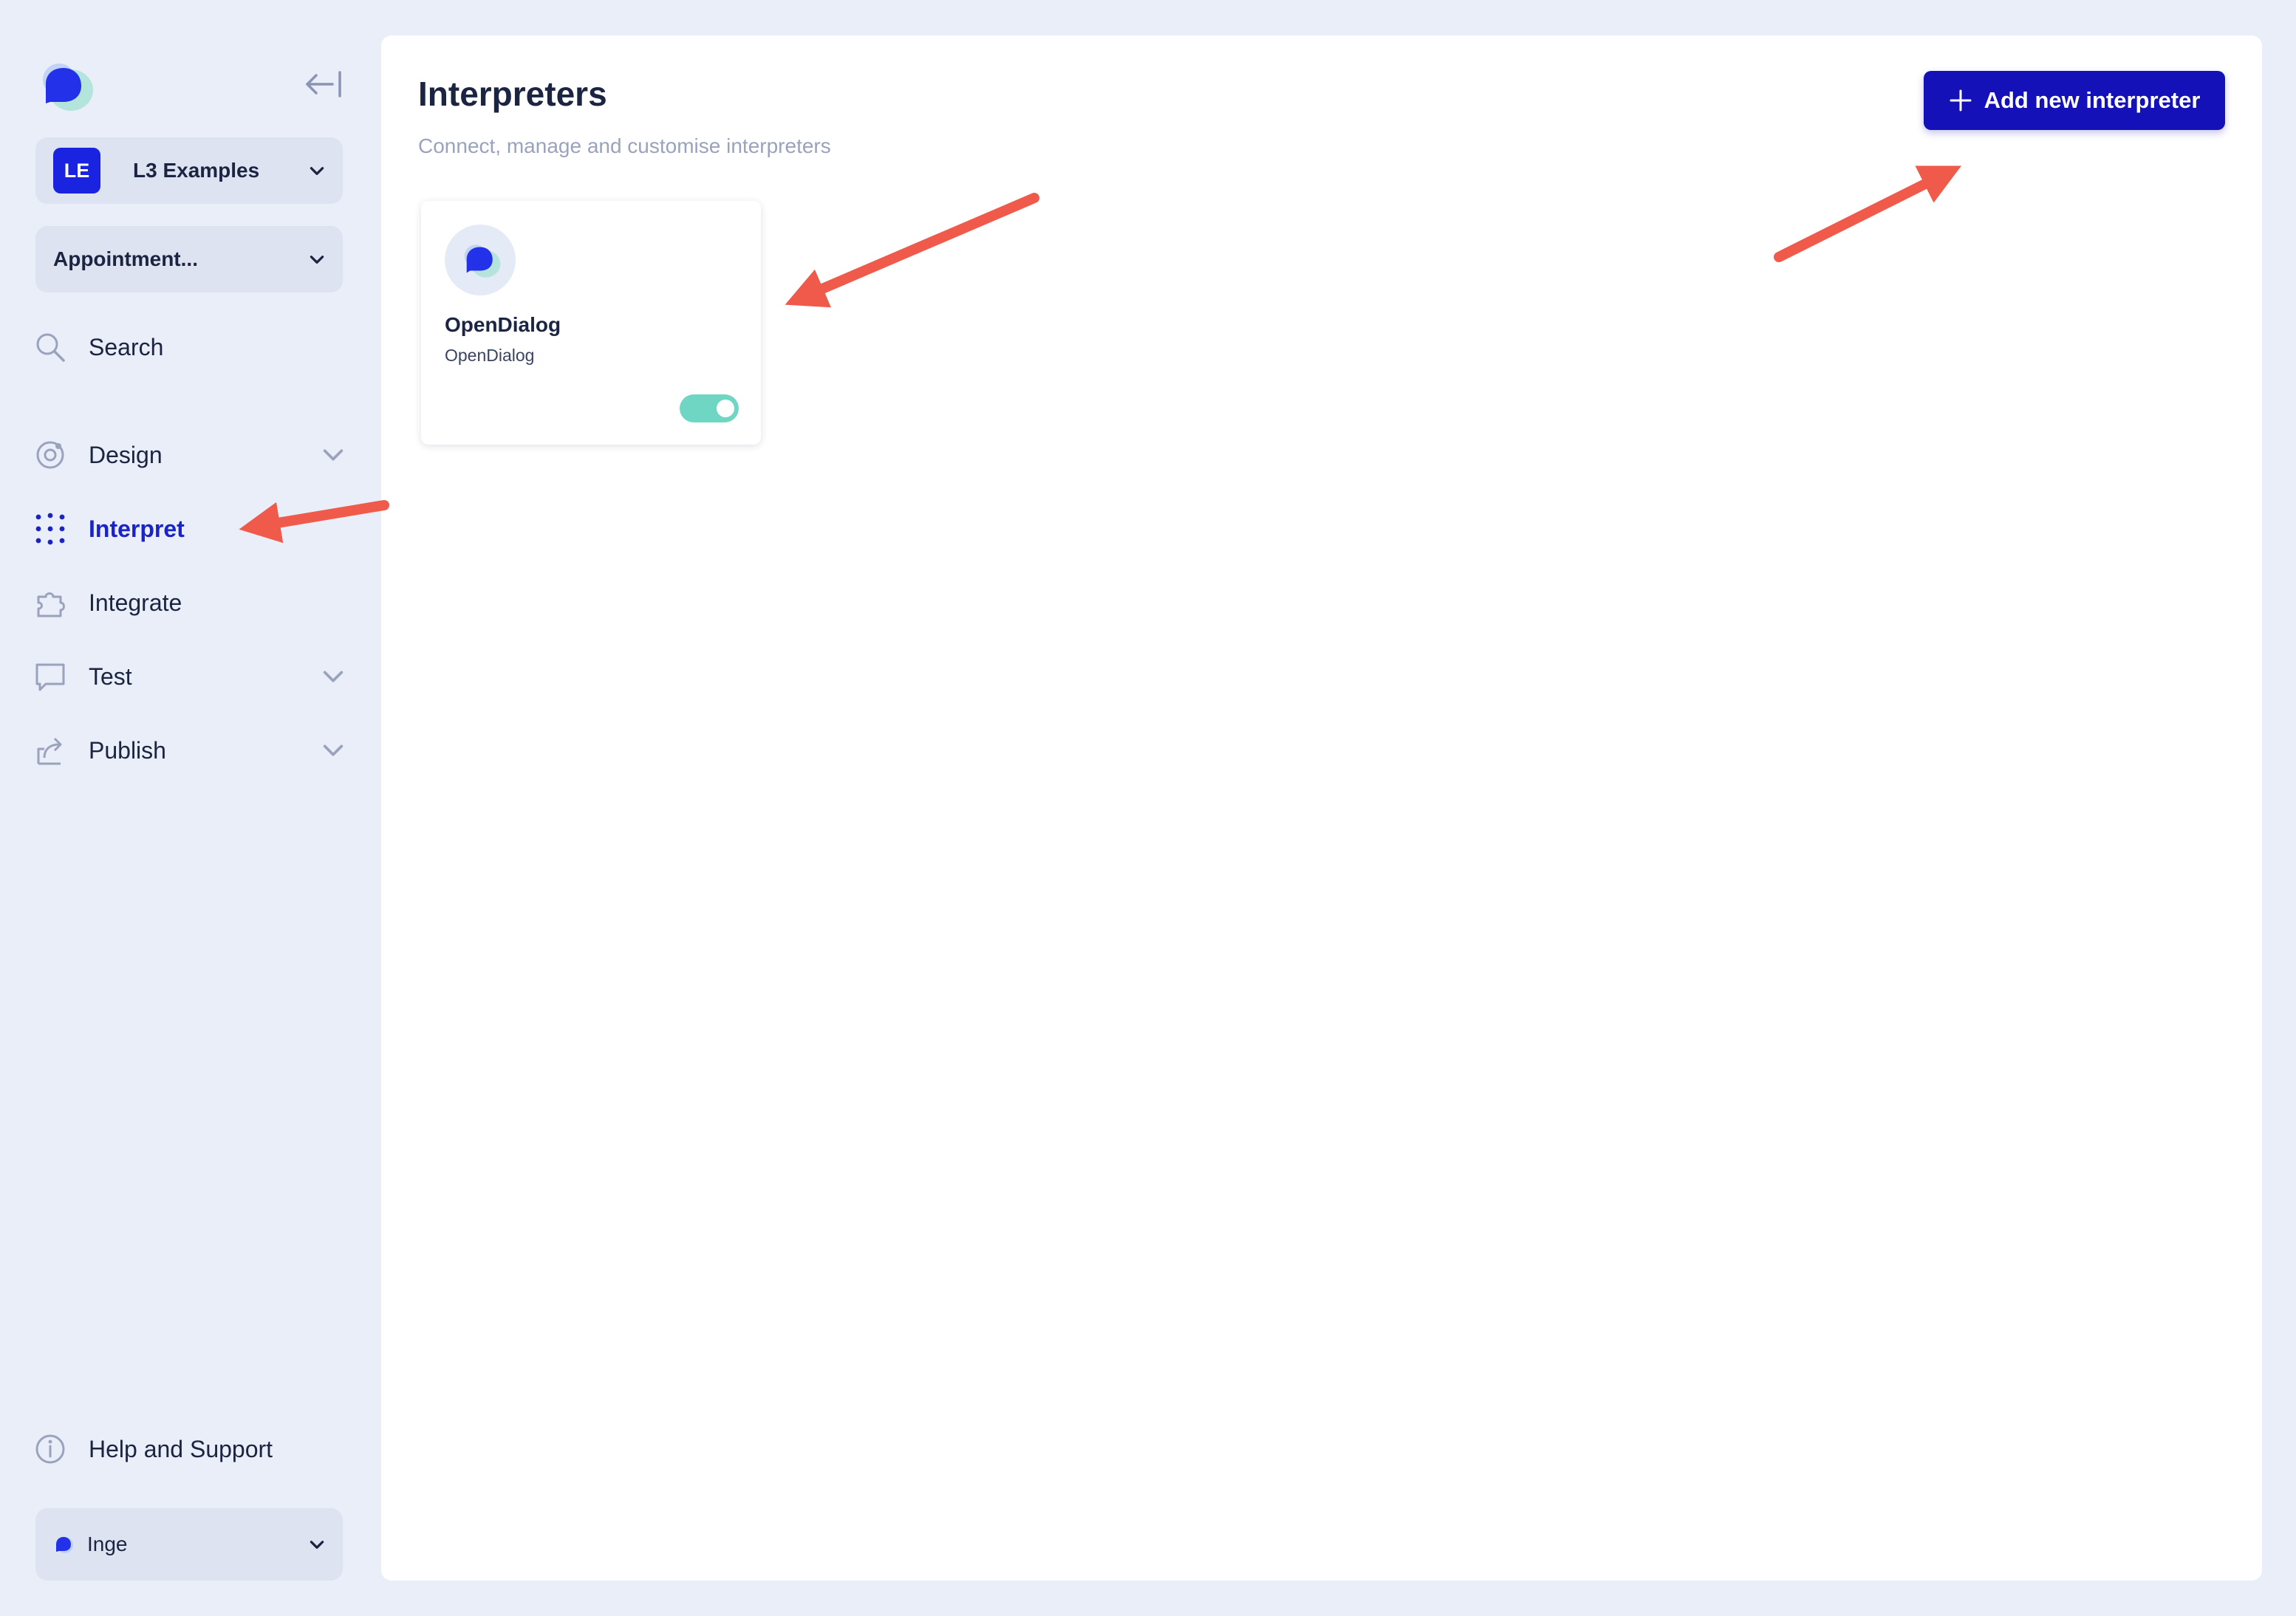  Describe the element at coordinates (135, 603) in the screenshot. I see `sidebar-item-label: Integrate` at that location.